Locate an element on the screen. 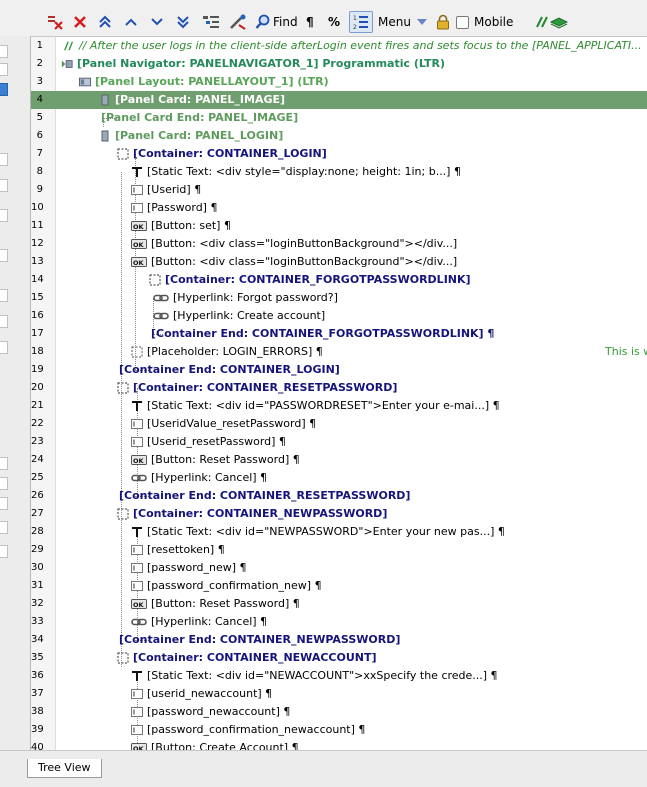 The width and height of the screenshot is (647, 787). tree-node: [Container: CONTAINER_RESETPASSWORD] is located at coordinates (257, 388).